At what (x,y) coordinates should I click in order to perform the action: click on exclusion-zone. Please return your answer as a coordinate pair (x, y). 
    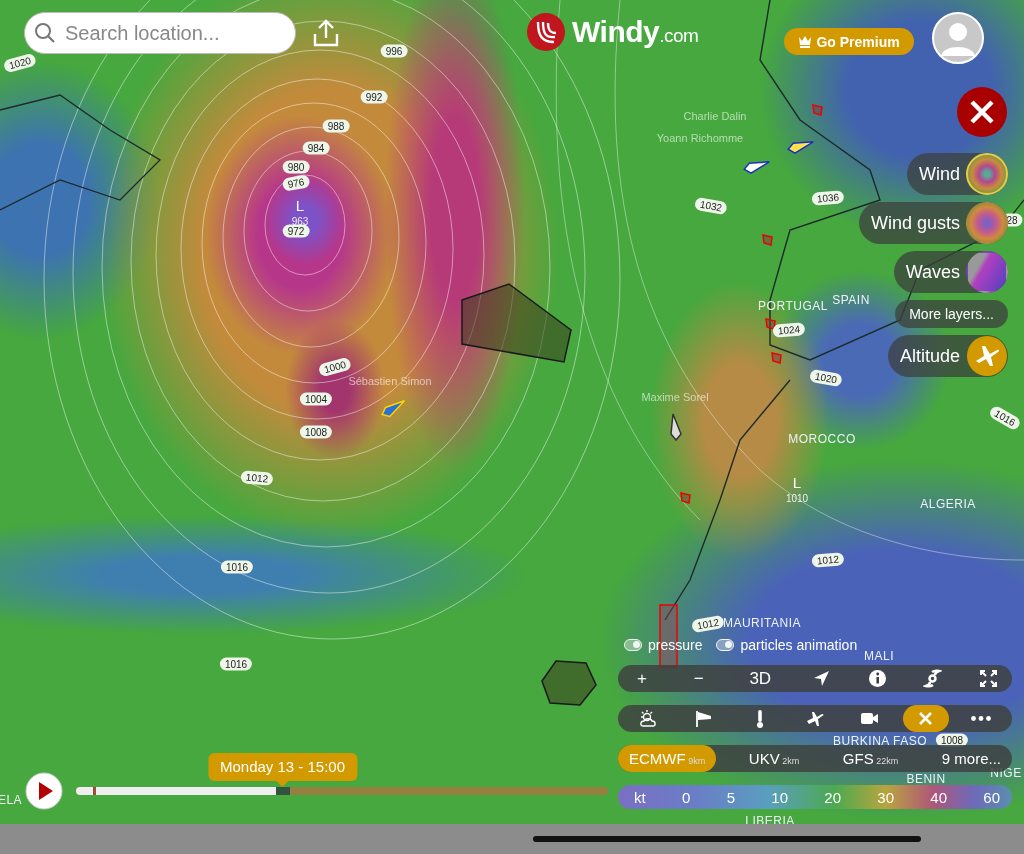
    Looking at the image, I should click on (569, 683).